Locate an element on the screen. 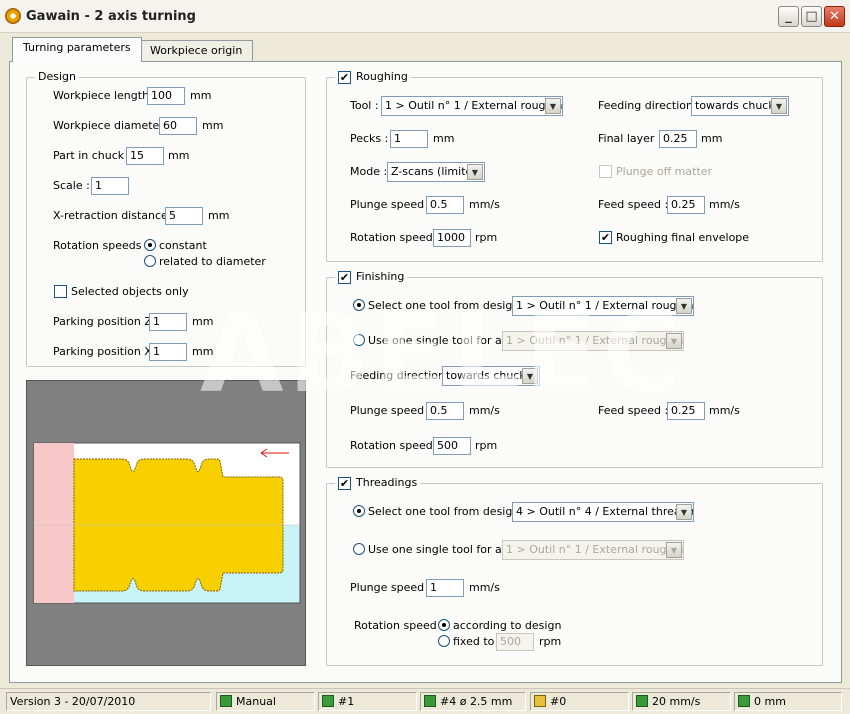  finishing-plunge-label: Plunge speed : is located at coordinates (391, 410).